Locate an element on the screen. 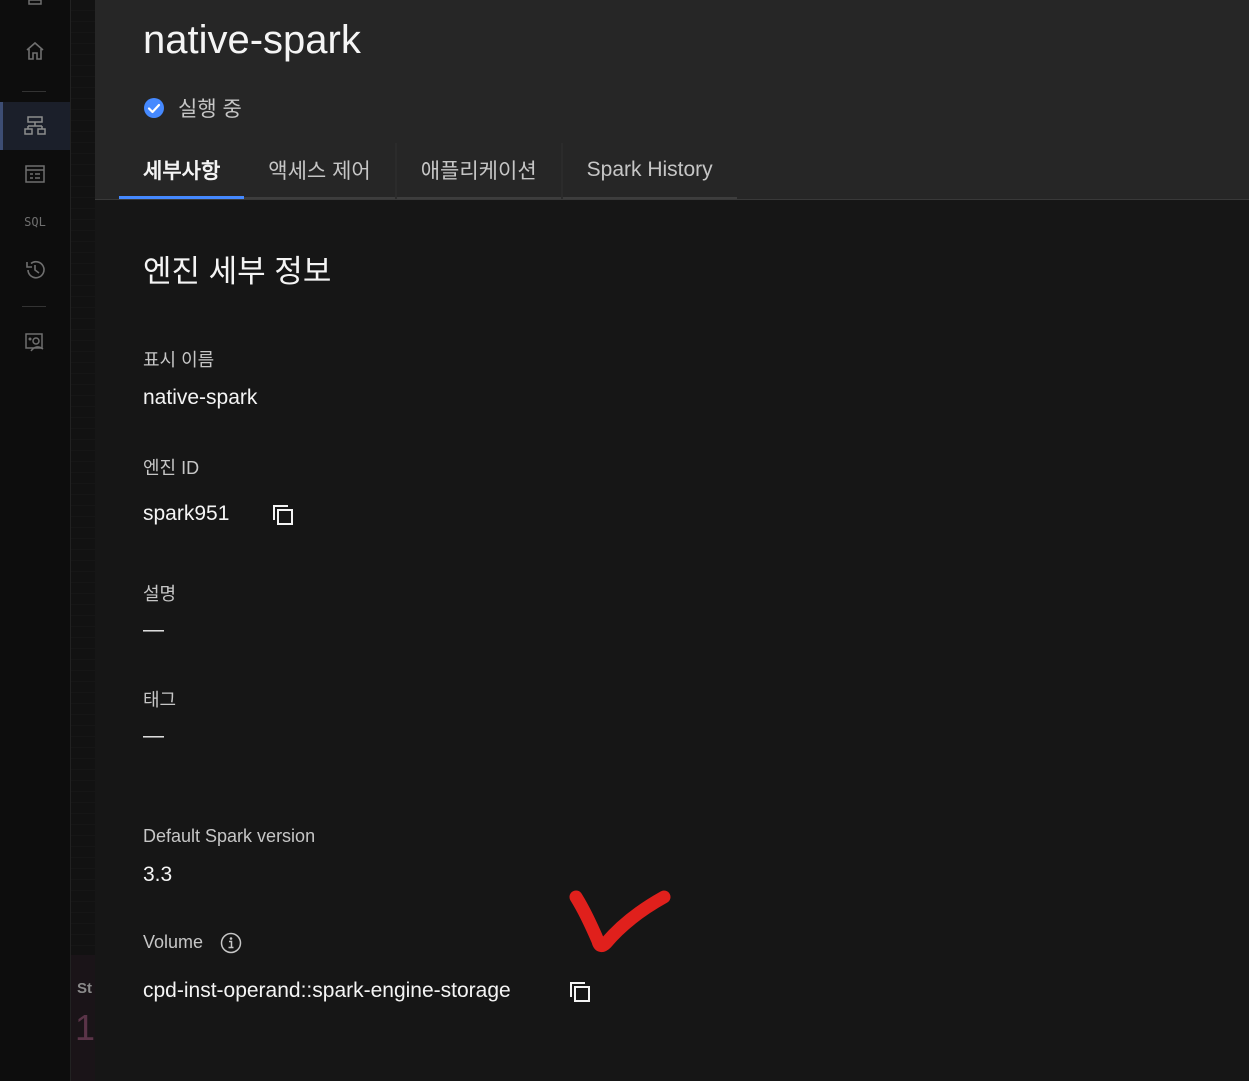 Image resolution: width=1249 pixels, height=1081 pixels. tab-access-control: 액세스 제어 is located at coordinates (319, 171).